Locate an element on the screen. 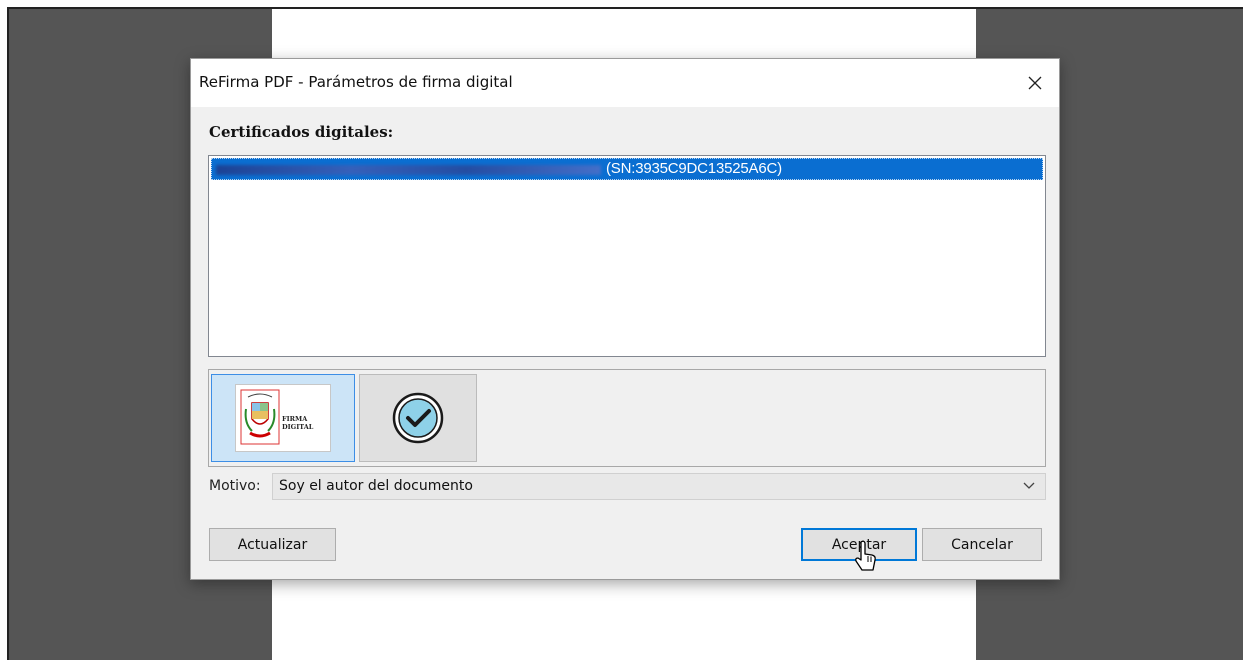 The width and height of the screenshot is (1243, 660). seal-label: FIRMA DIGITAL is located at coordinates (298, 423).